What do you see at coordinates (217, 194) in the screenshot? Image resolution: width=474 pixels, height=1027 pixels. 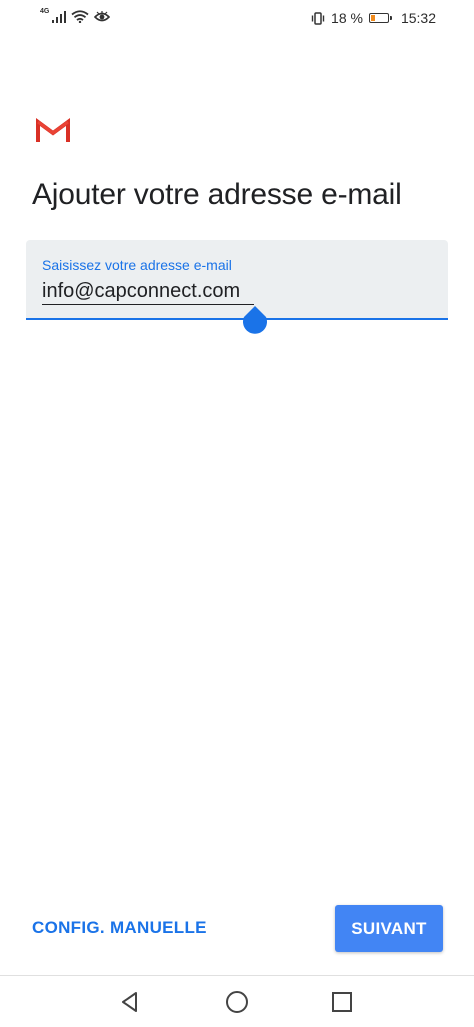 I see `page-title: Ajouter votre adresse e-mail` at bounding box center [217, 194].